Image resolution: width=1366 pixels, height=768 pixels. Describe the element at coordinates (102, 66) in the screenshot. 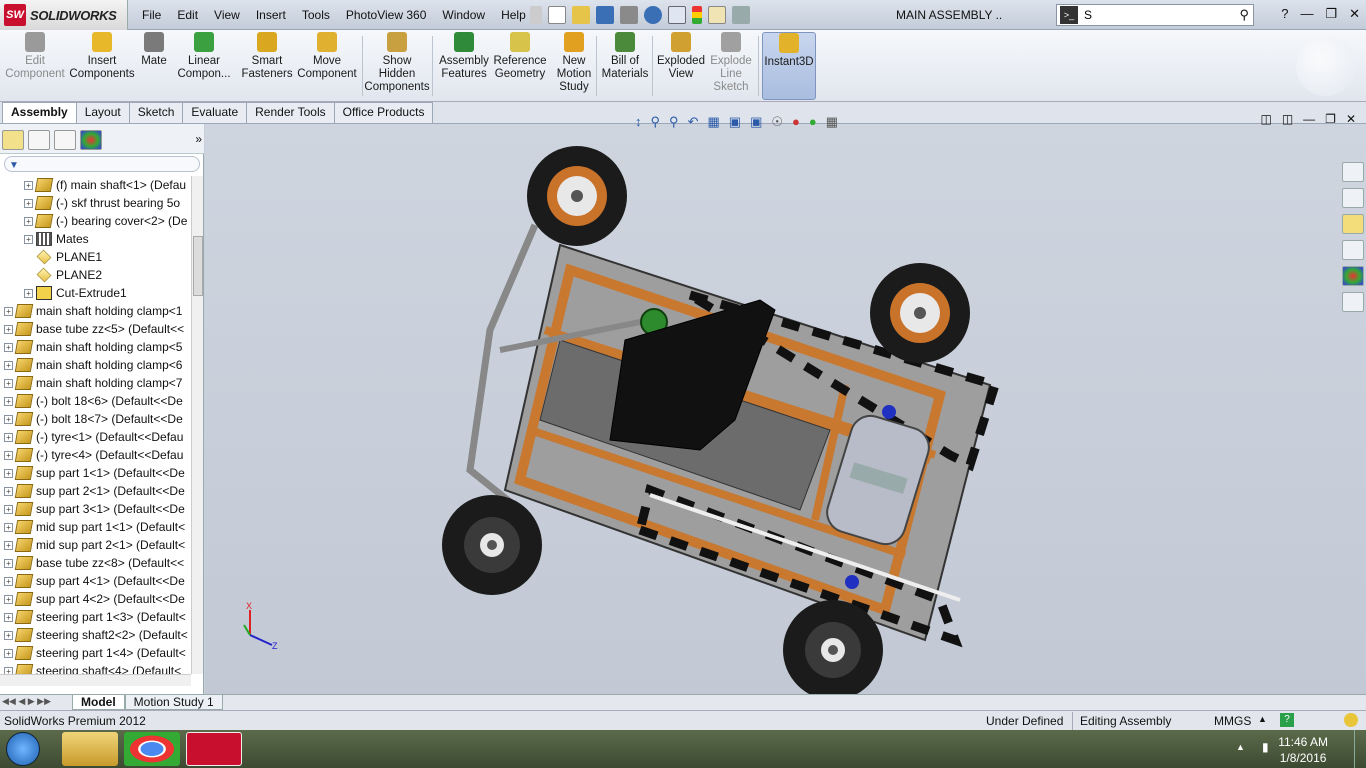

I see `insert-components-button: Insert Components` at that location.